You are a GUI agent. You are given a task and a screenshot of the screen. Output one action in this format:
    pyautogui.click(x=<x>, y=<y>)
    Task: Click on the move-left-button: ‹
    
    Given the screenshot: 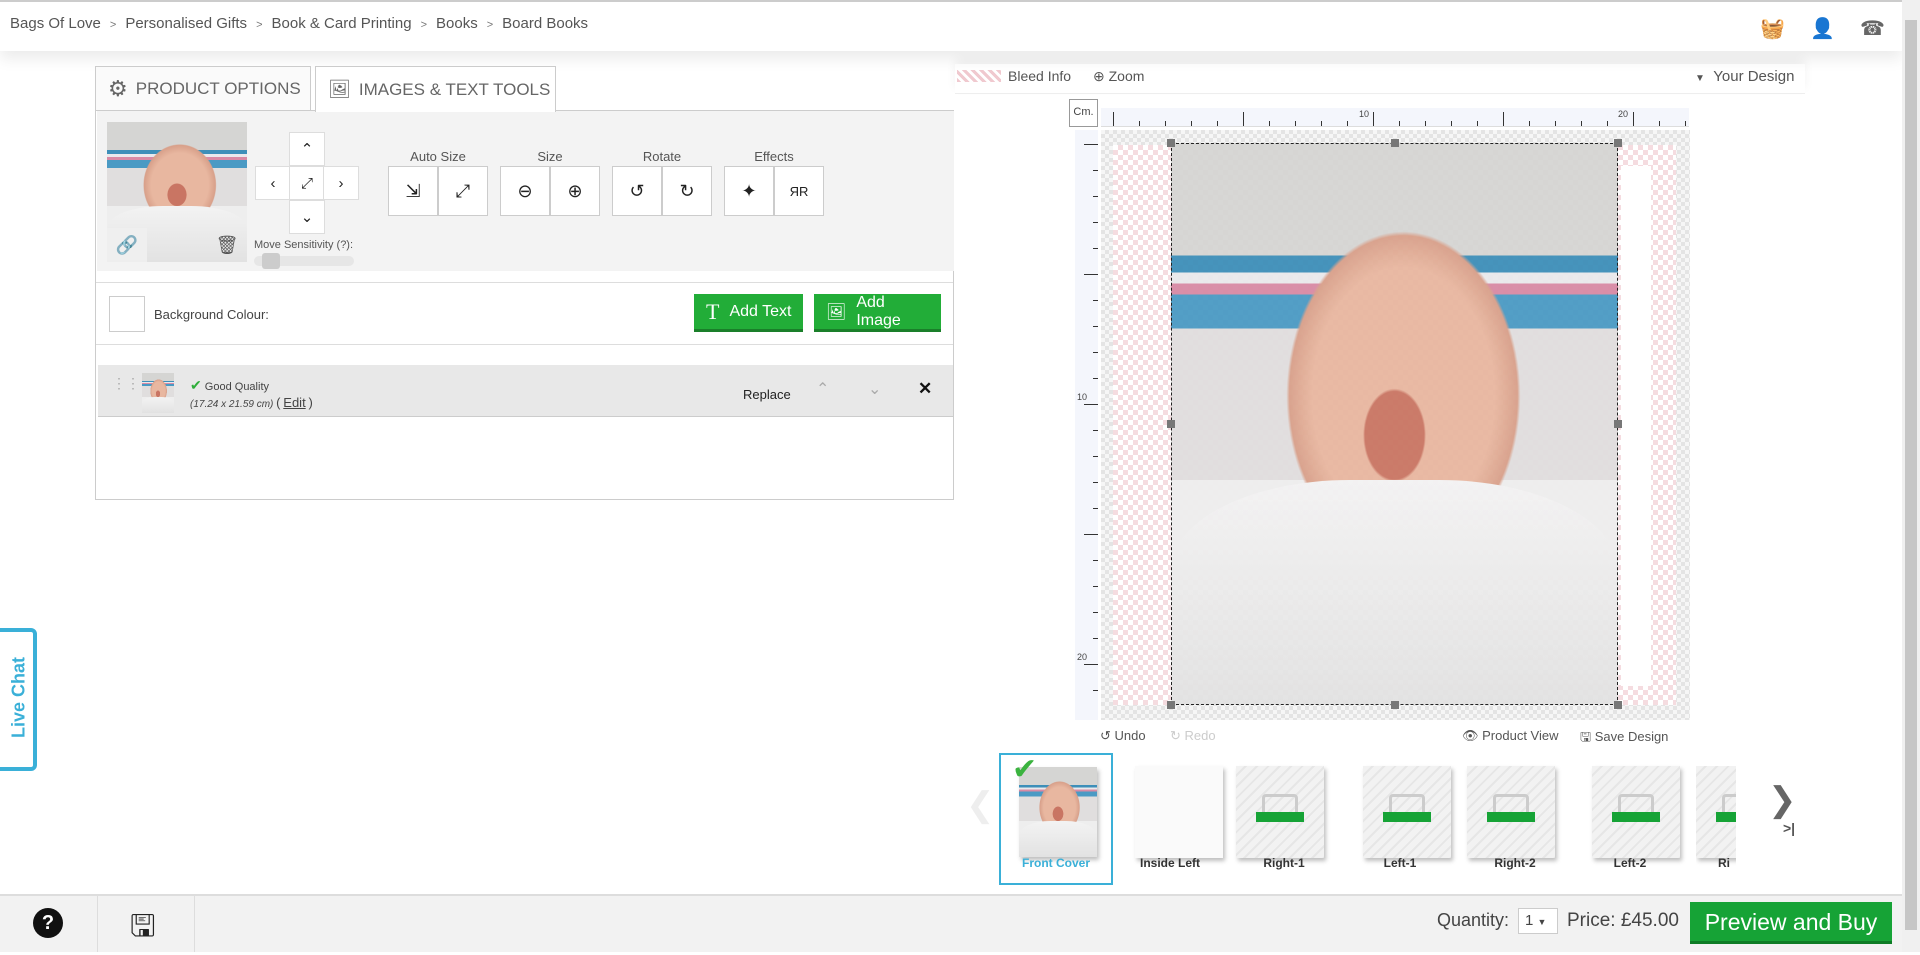 What is the action you would take?
    pyautogui.click(x=273, y=183)
    